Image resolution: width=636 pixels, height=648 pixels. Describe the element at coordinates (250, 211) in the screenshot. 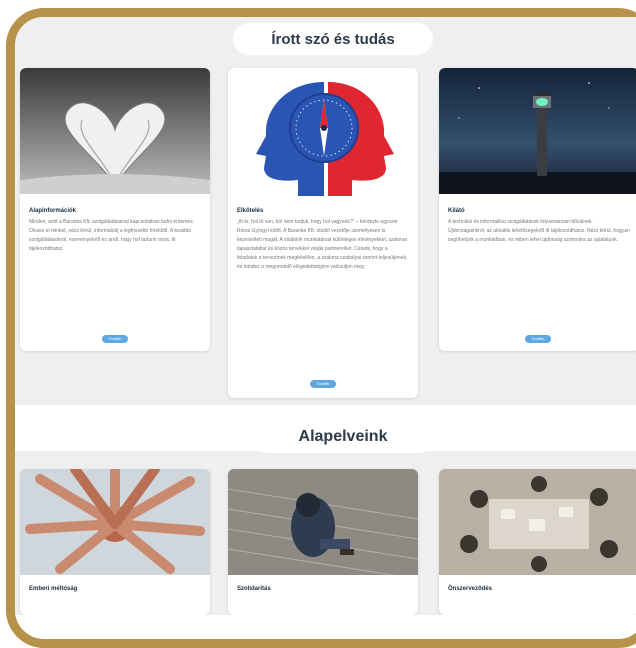

I see `card-title: Elkötelés` at that location.